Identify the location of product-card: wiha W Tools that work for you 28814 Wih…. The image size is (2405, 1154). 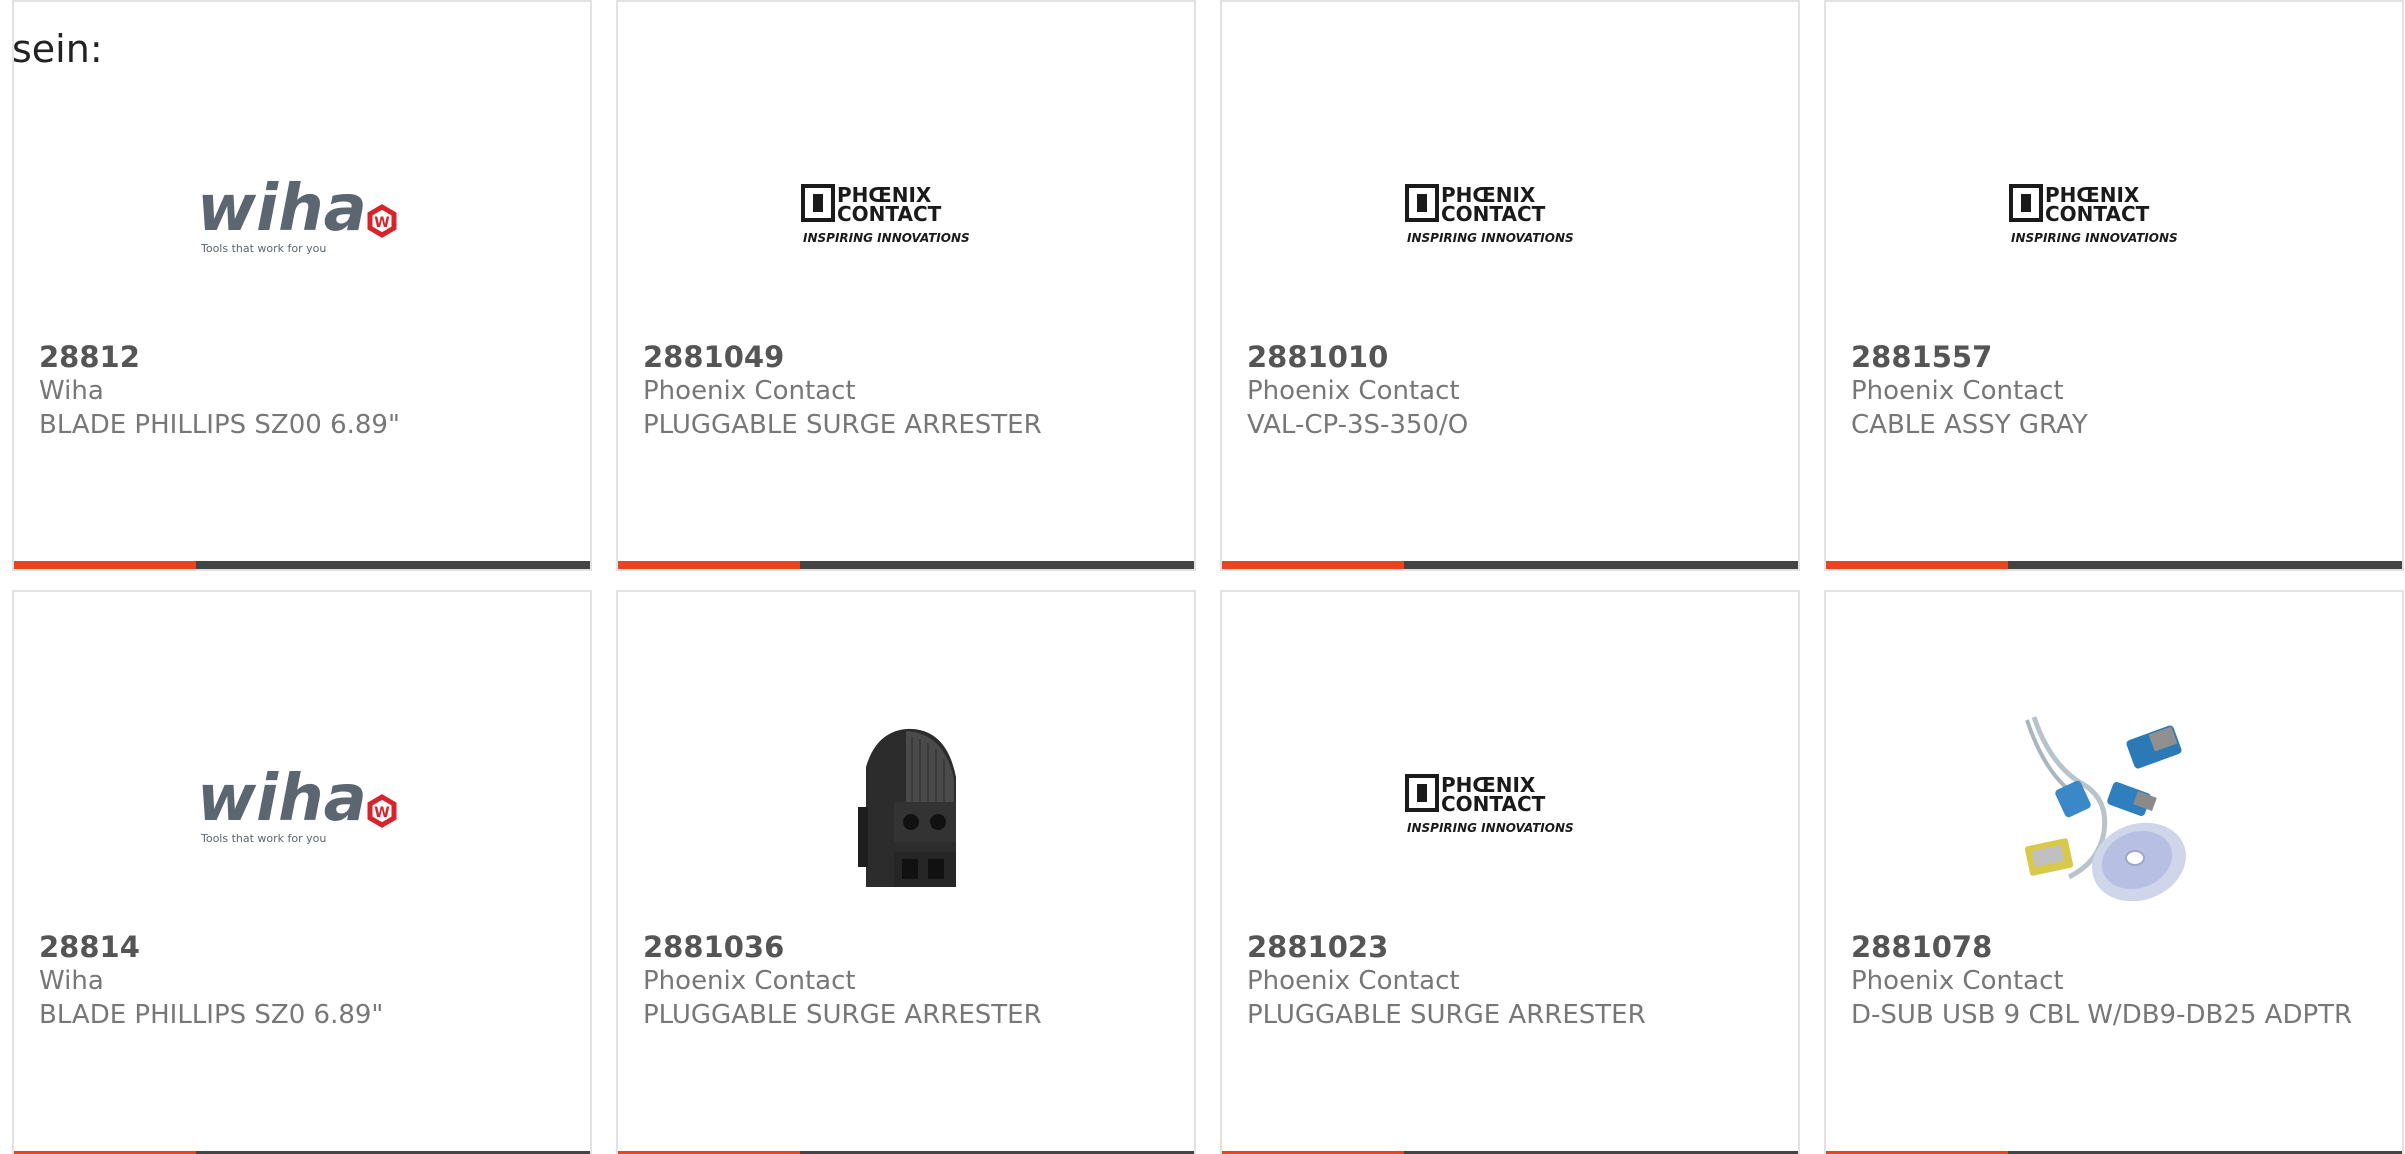
(302, 872).